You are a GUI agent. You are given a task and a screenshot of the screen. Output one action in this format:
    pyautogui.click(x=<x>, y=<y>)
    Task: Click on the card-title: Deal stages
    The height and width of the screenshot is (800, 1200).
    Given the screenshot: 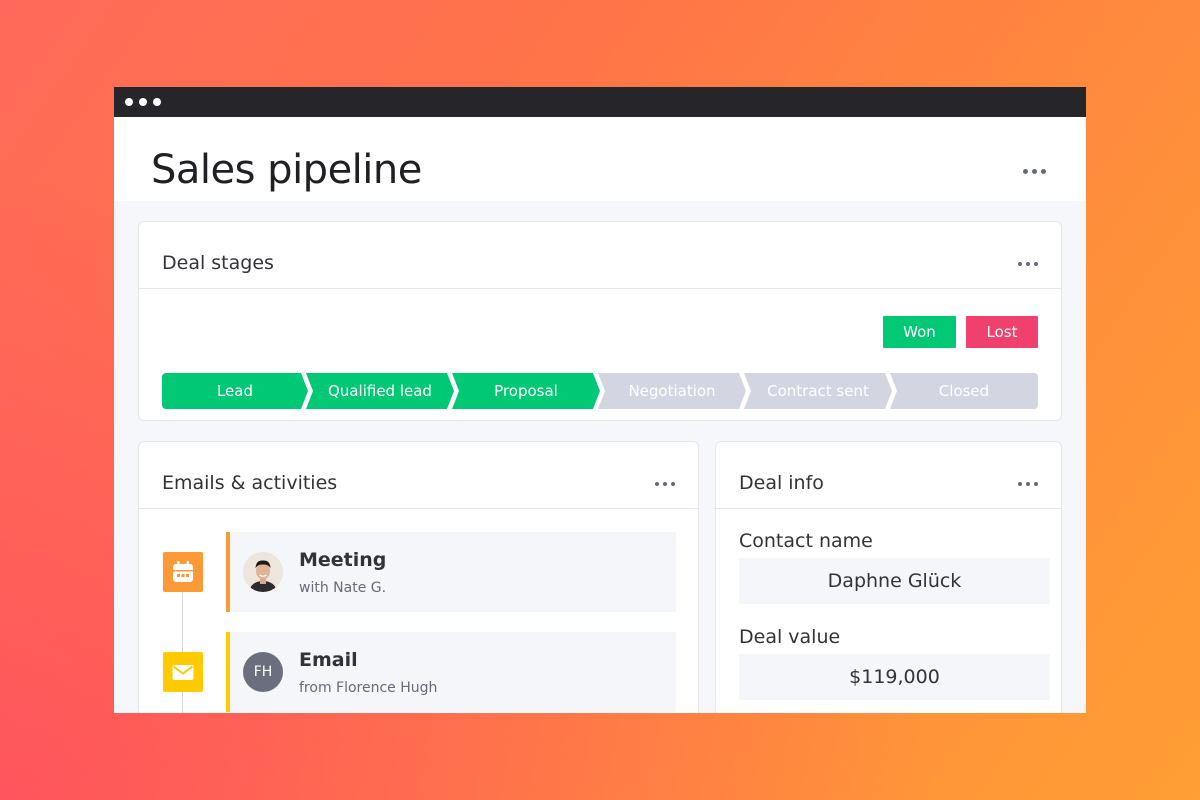 What is the action you would take?
    pyautogui.click(x=218, y=263)
    